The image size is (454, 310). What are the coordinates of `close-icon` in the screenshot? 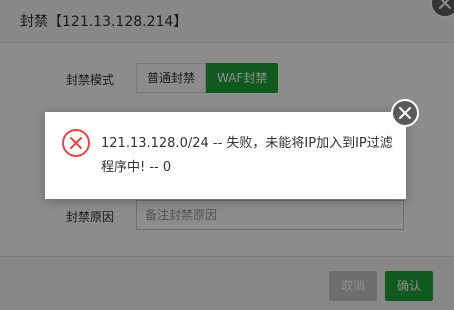 It's located at (405, 113).